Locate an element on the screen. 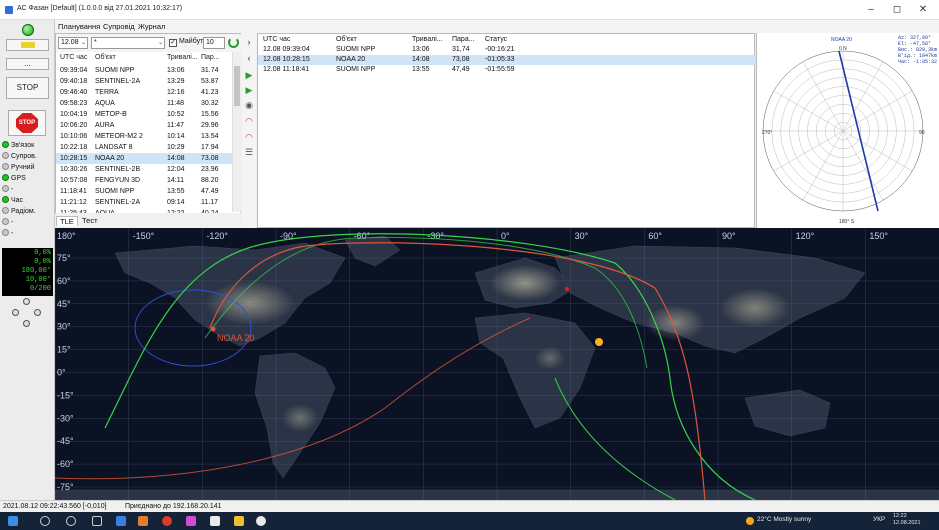  app-fazan-icon is located at coordinates (261, 521).